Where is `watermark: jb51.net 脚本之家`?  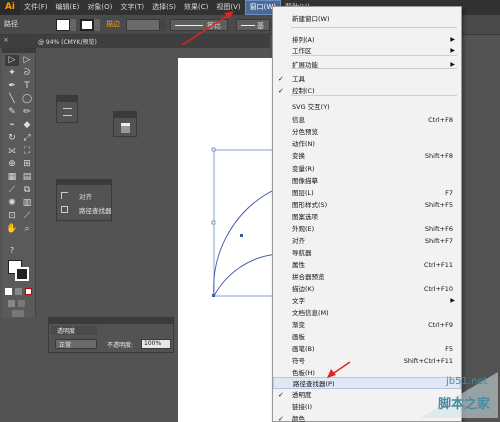 watermark: jb51.net 脚本之家 is located at coordinates (455, 394).